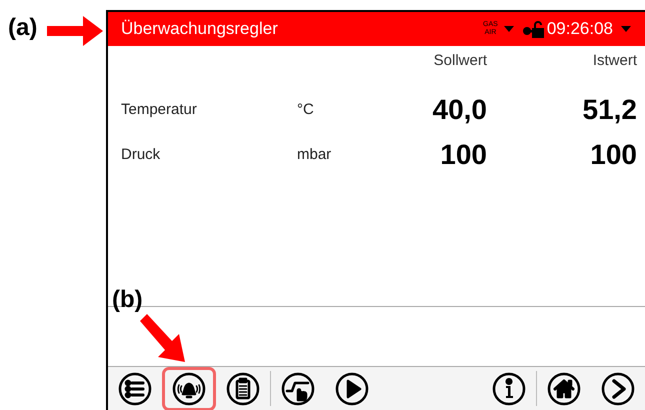  What do you see at coordinates (200, 29) in the screenshot?
I see `window-title: Überwachungsregler` at bounding box center [200, 29].